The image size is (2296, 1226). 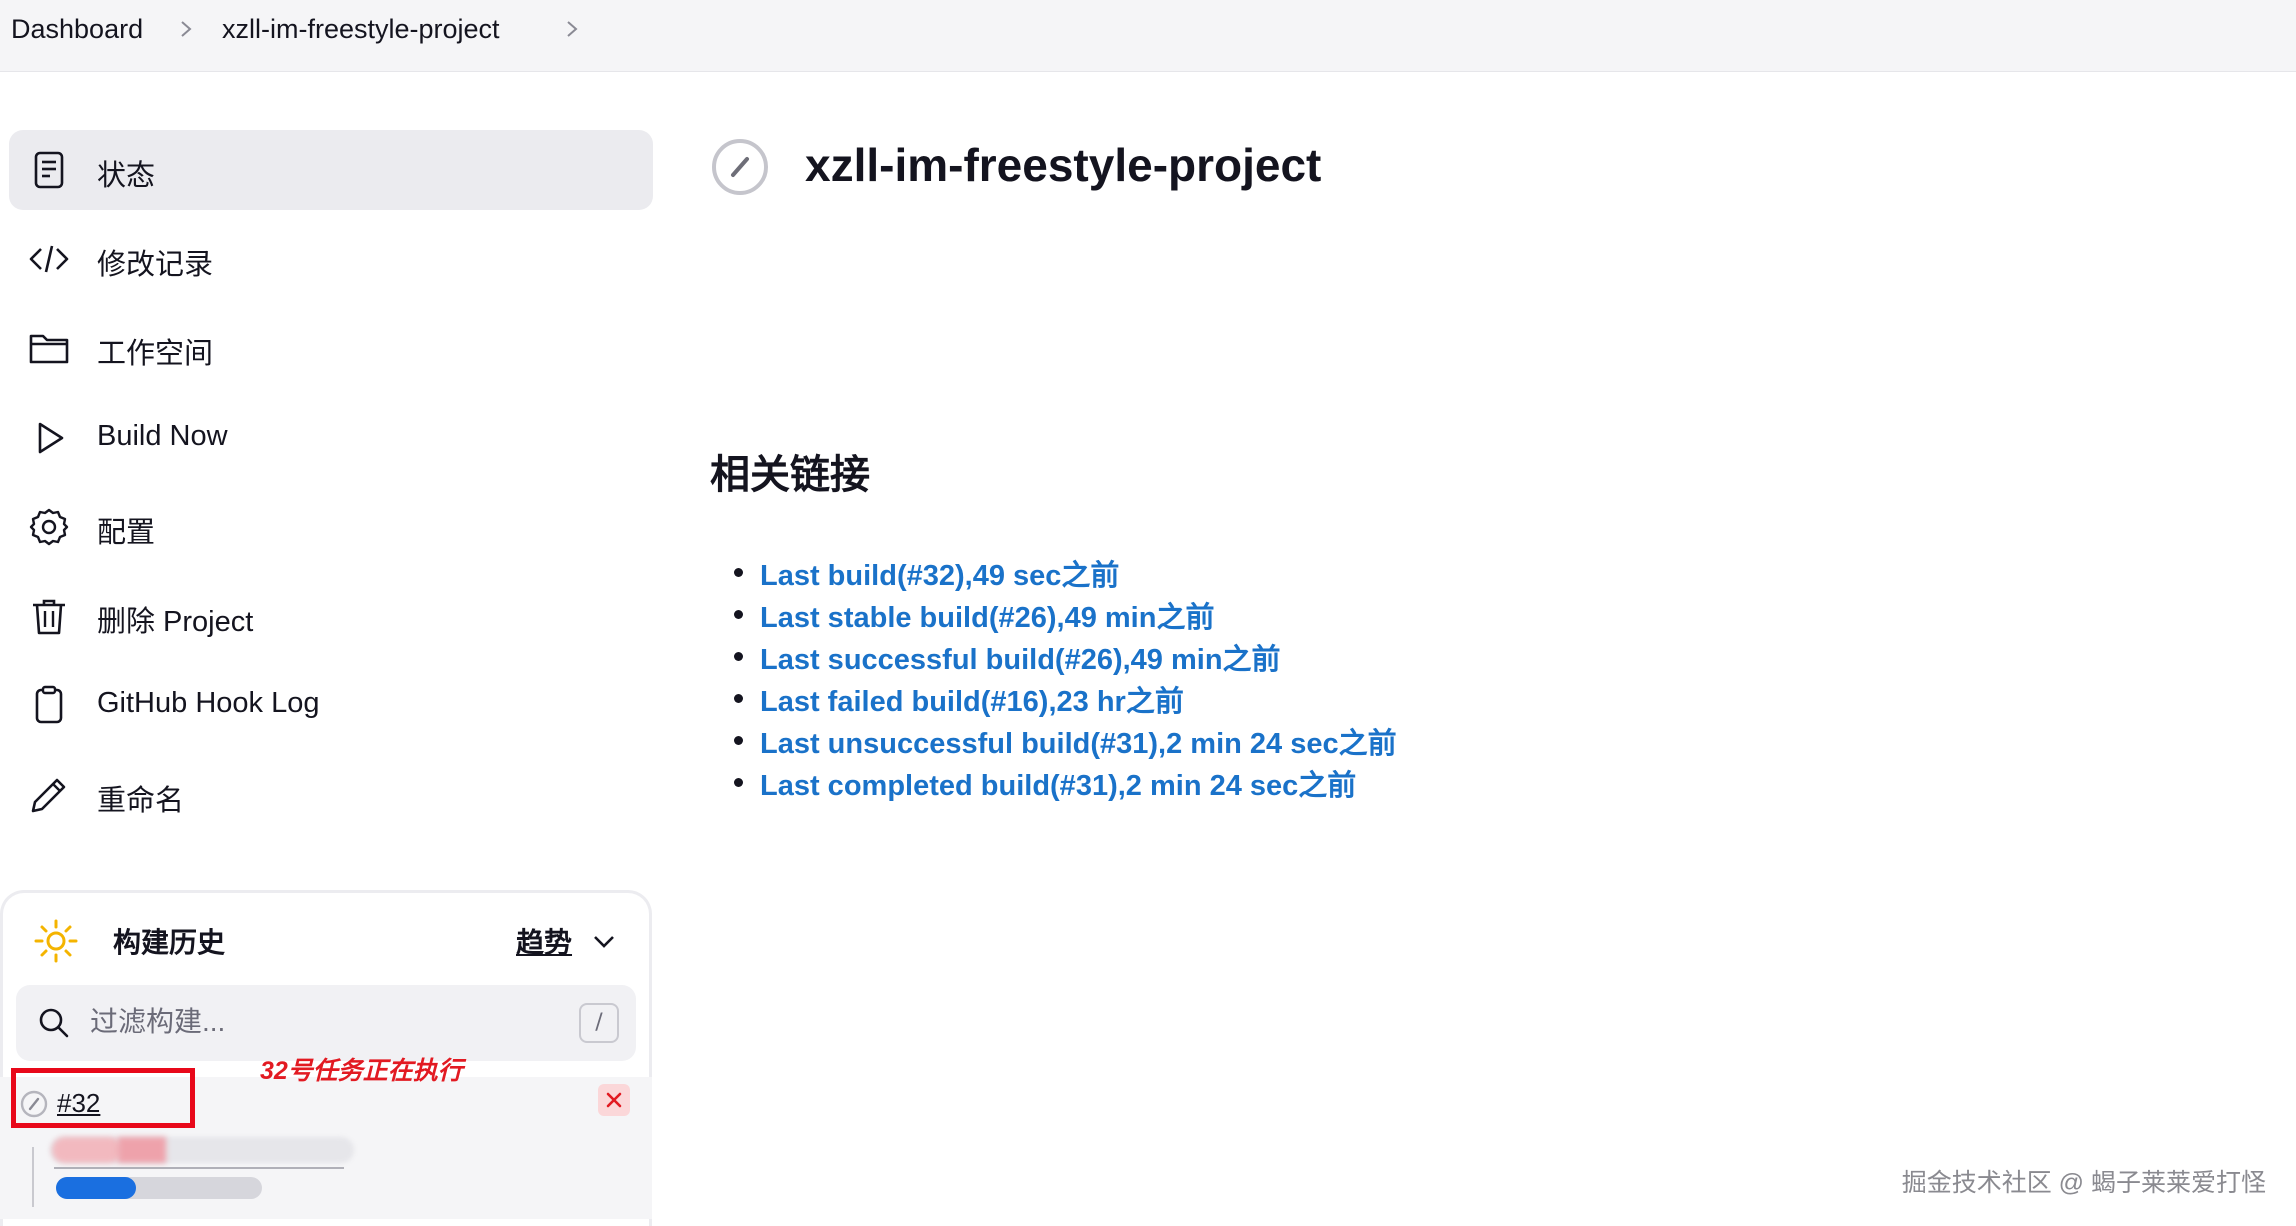 What do you see at coordinates (939, 576) in the screenshot?
I see `last-build-link: Last build(#32),49 sec之前` at bounding box center [939, 576].